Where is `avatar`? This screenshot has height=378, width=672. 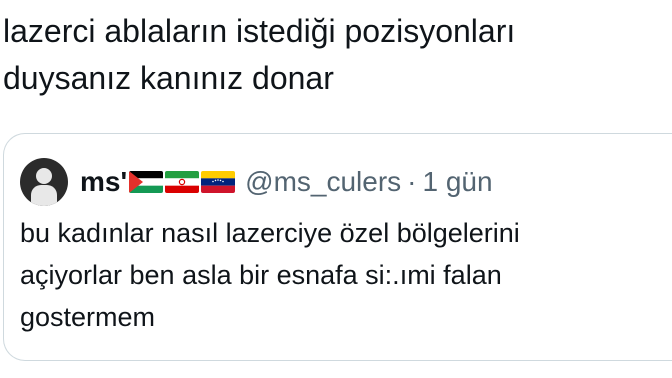
avatar is located at coordinates (44, 182).